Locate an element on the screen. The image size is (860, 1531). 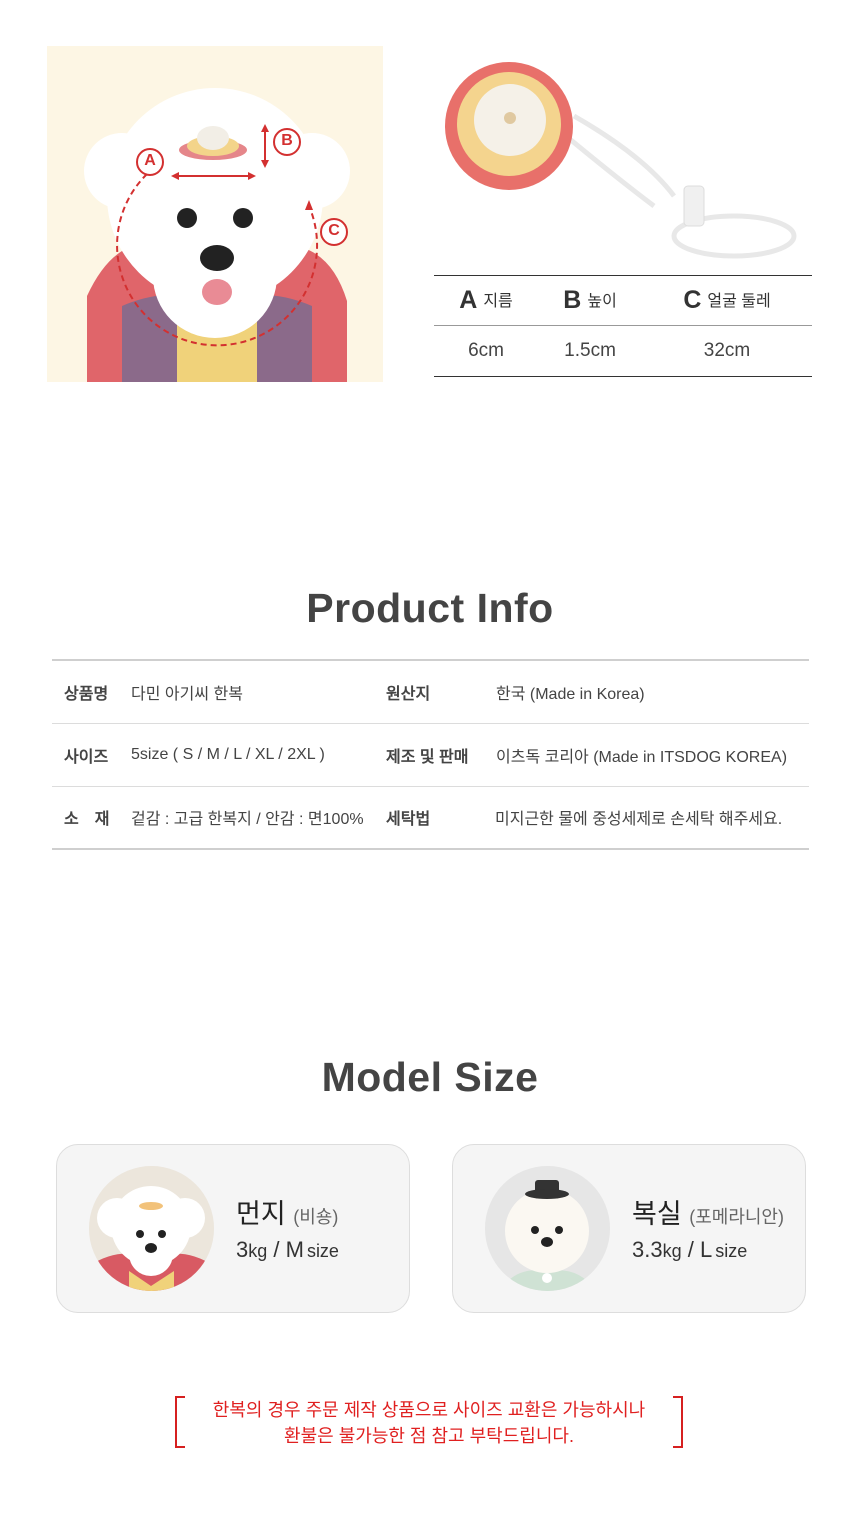
model-name-line: 복실 (포메라니안) is located at coordinates (708, 1211).